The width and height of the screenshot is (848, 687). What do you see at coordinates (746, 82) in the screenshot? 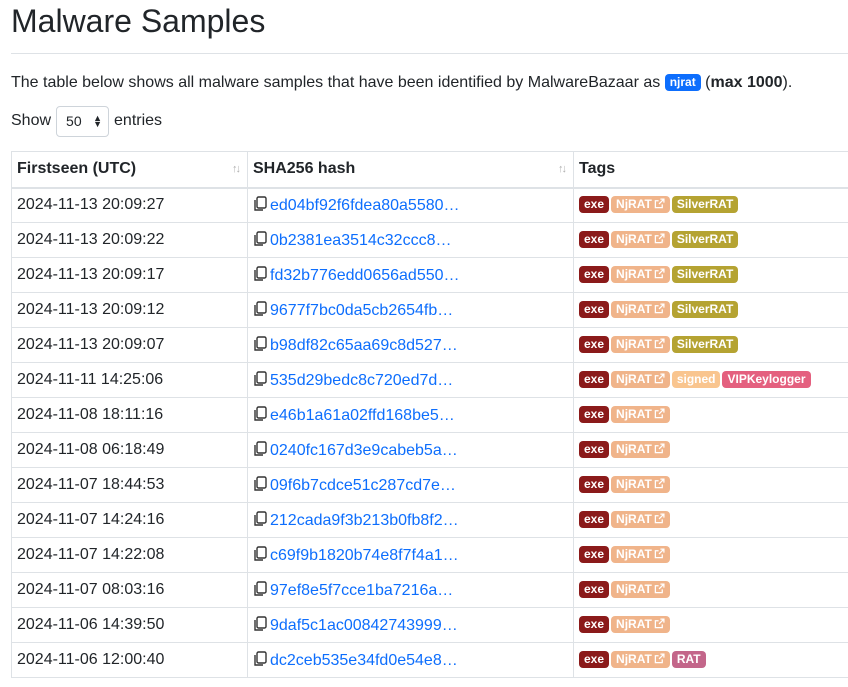
I see `intro-max-count: max 1000` at bounding box center [746, 82].